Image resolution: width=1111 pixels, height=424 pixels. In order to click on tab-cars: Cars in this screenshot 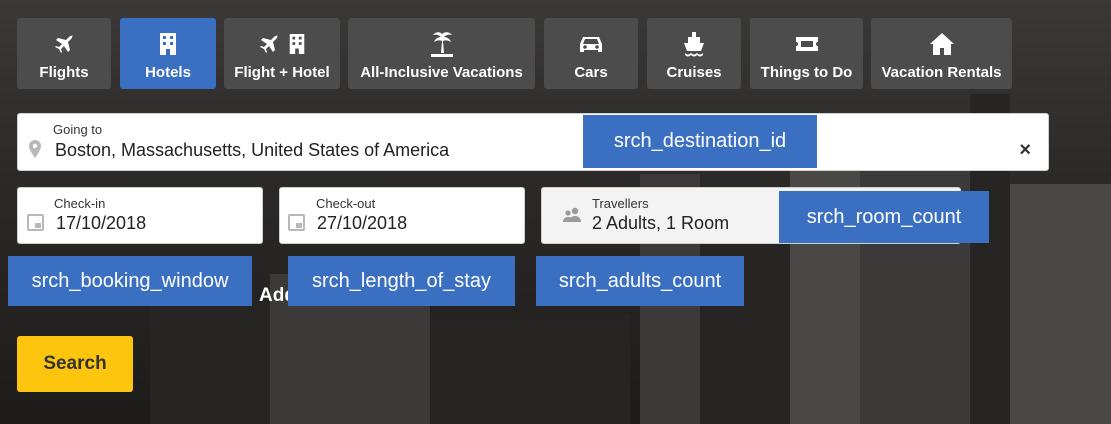, I will do `click(591, 53)`.